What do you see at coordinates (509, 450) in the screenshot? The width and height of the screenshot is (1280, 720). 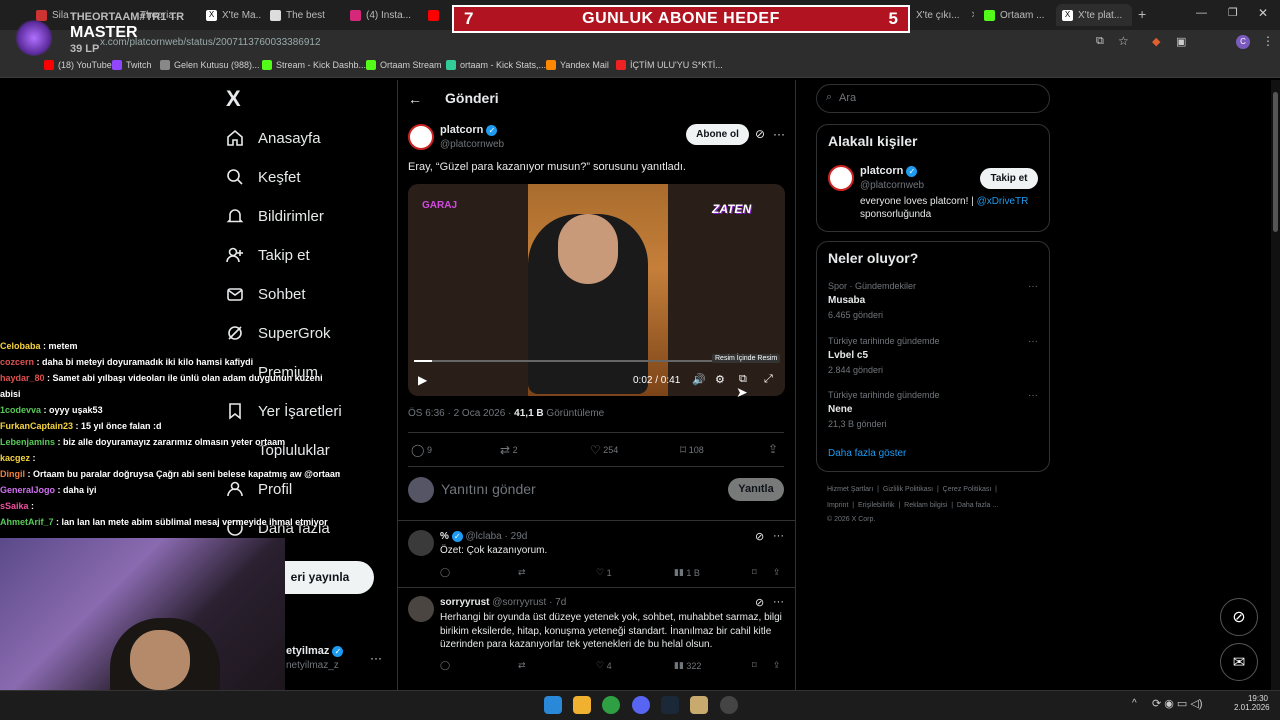 I see `repost-action: ⇄ 2` at bounding box center [509, 450].